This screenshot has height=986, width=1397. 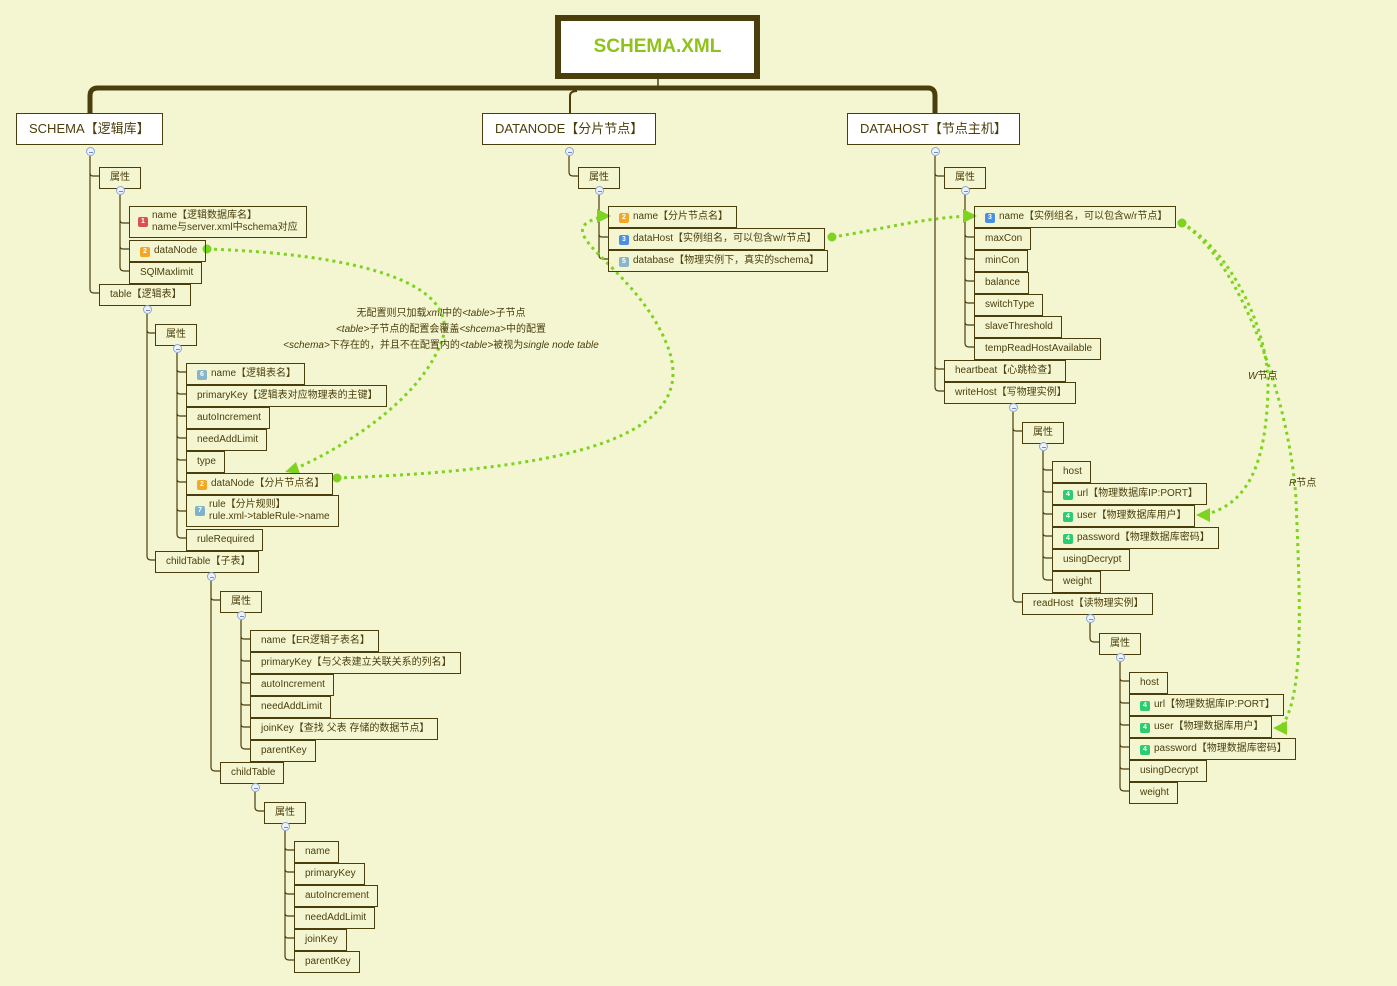 I want to click on table-attr-needaddlimit: needAddLimit, so click(x=227, y=440).